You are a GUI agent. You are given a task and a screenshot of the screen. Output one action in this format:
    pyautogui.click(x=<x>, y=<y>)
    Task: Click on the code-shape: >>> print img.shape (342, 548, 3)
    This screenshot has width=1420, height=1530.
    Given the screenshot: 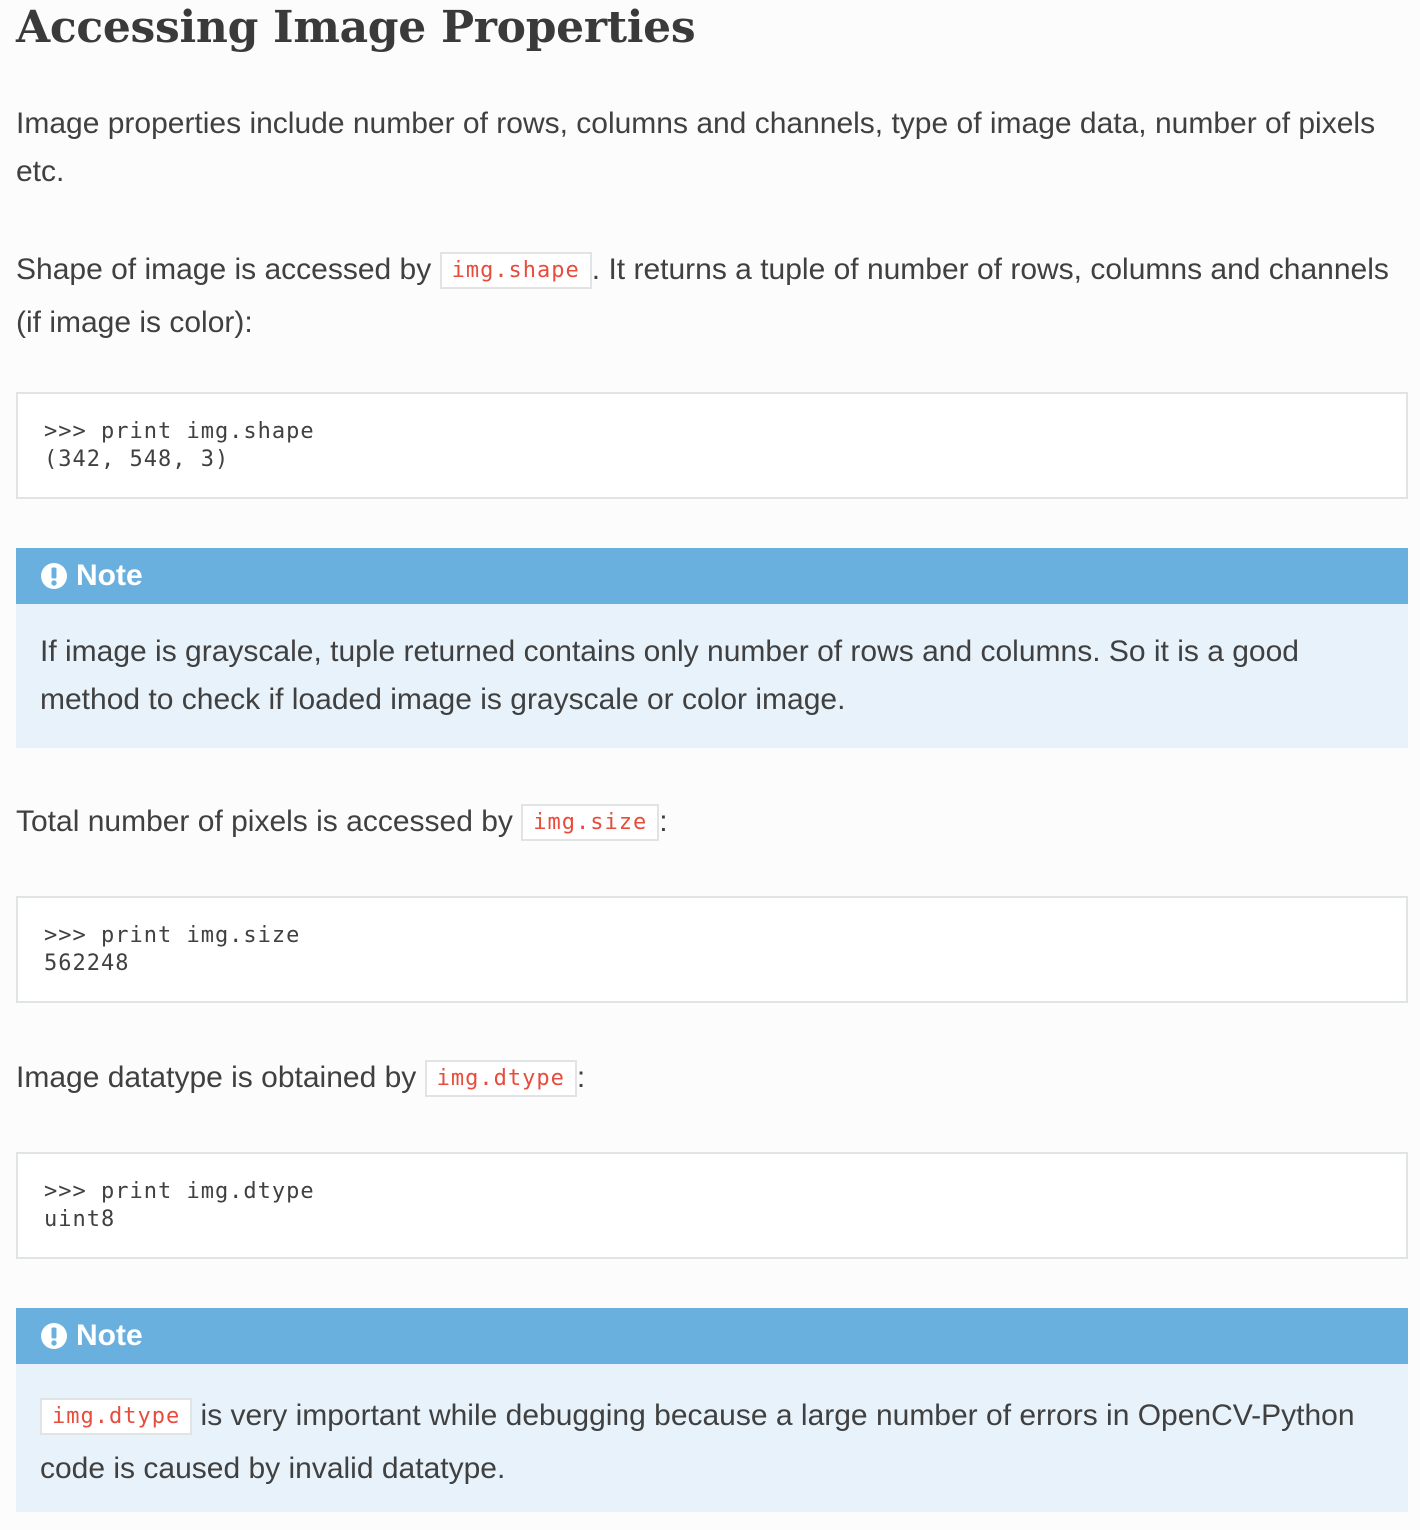 What is the action you would take?
    pyautogui.click(x=179, y=446)
    